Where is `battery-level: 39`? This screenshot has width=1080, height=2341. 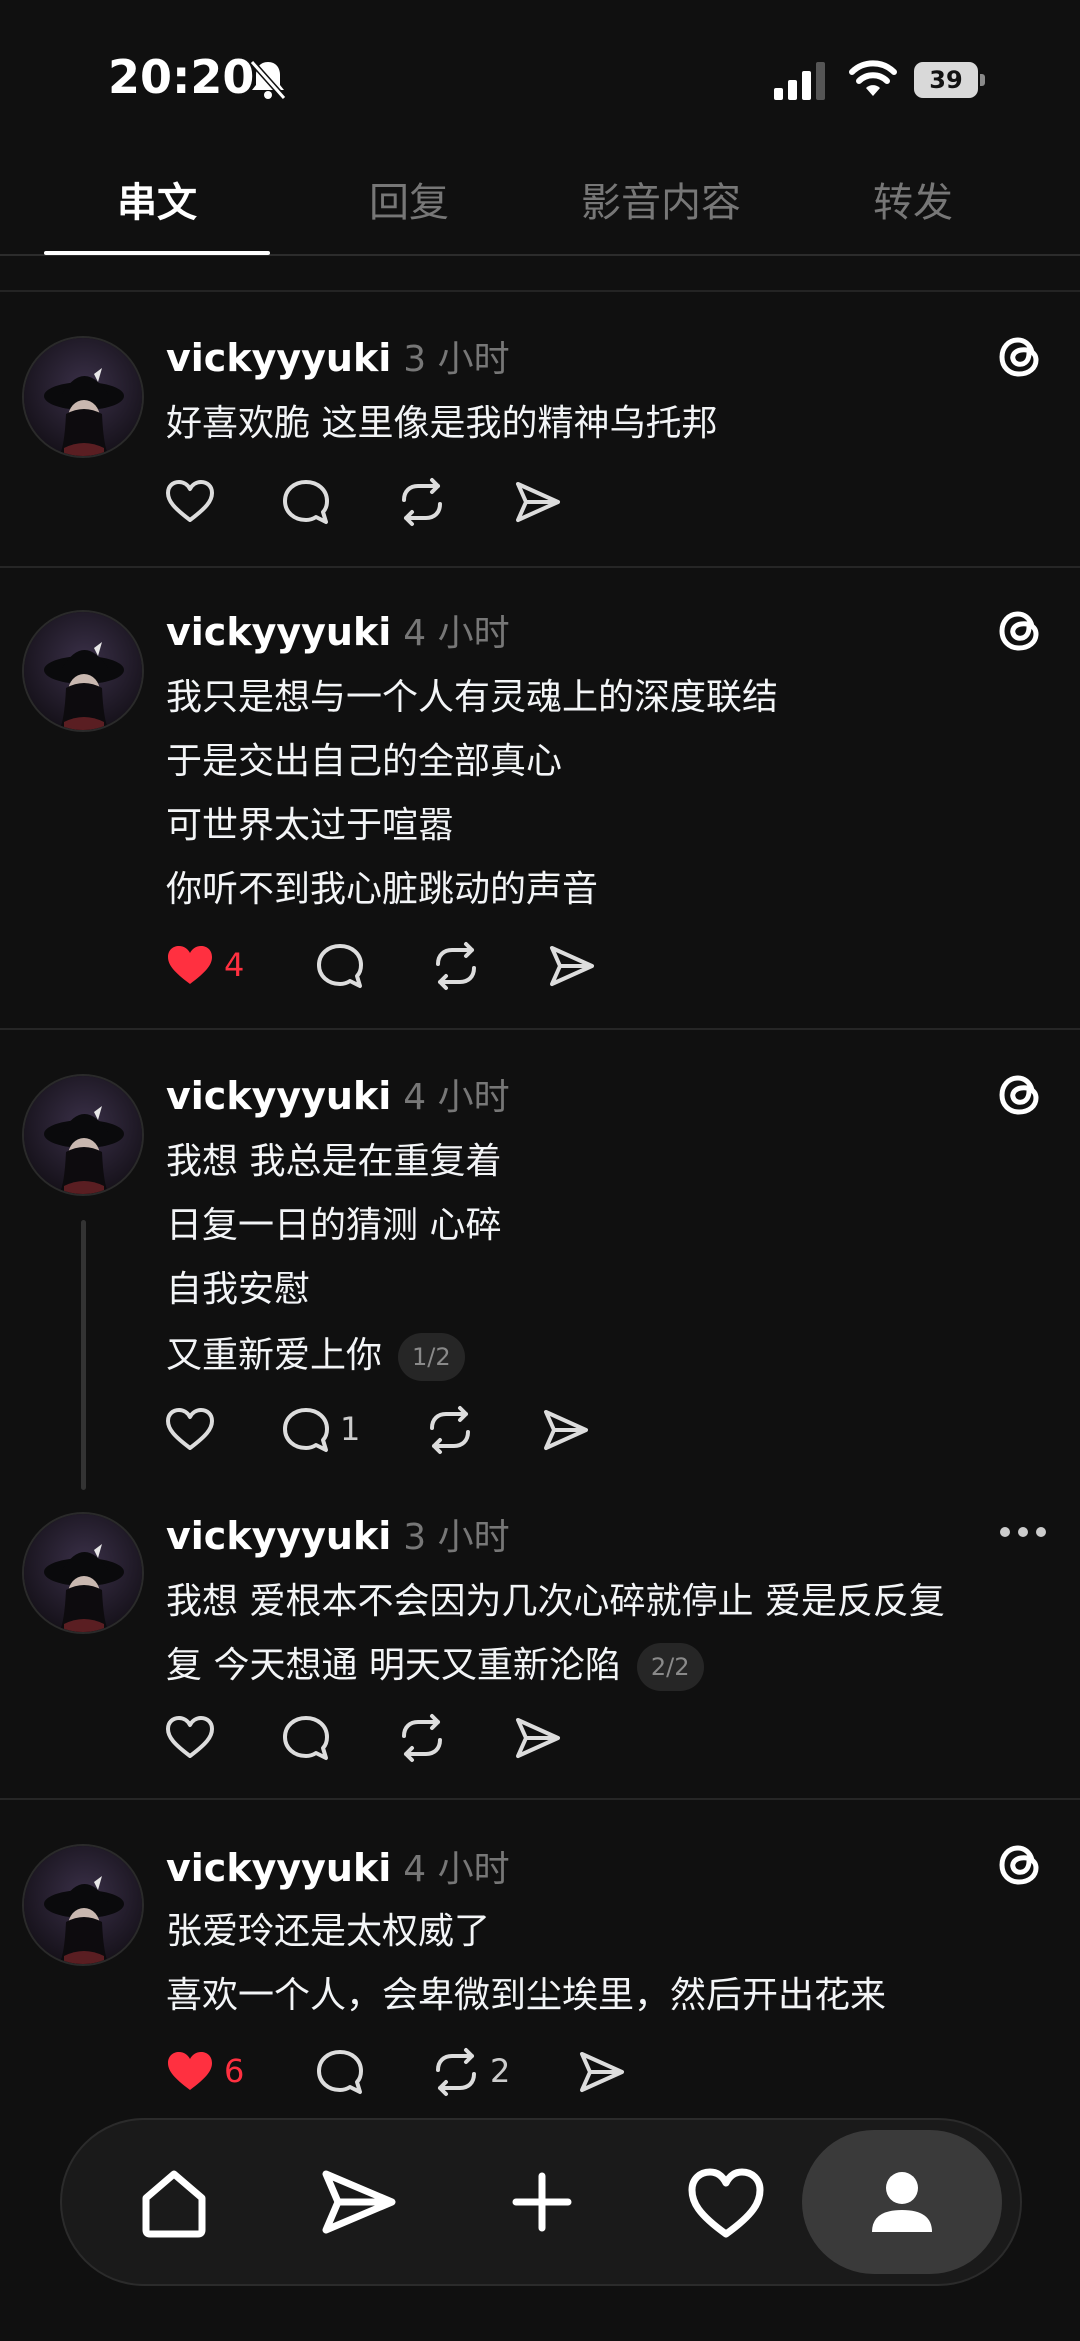
battery-level: 39 is located at coordinates (946, 80).